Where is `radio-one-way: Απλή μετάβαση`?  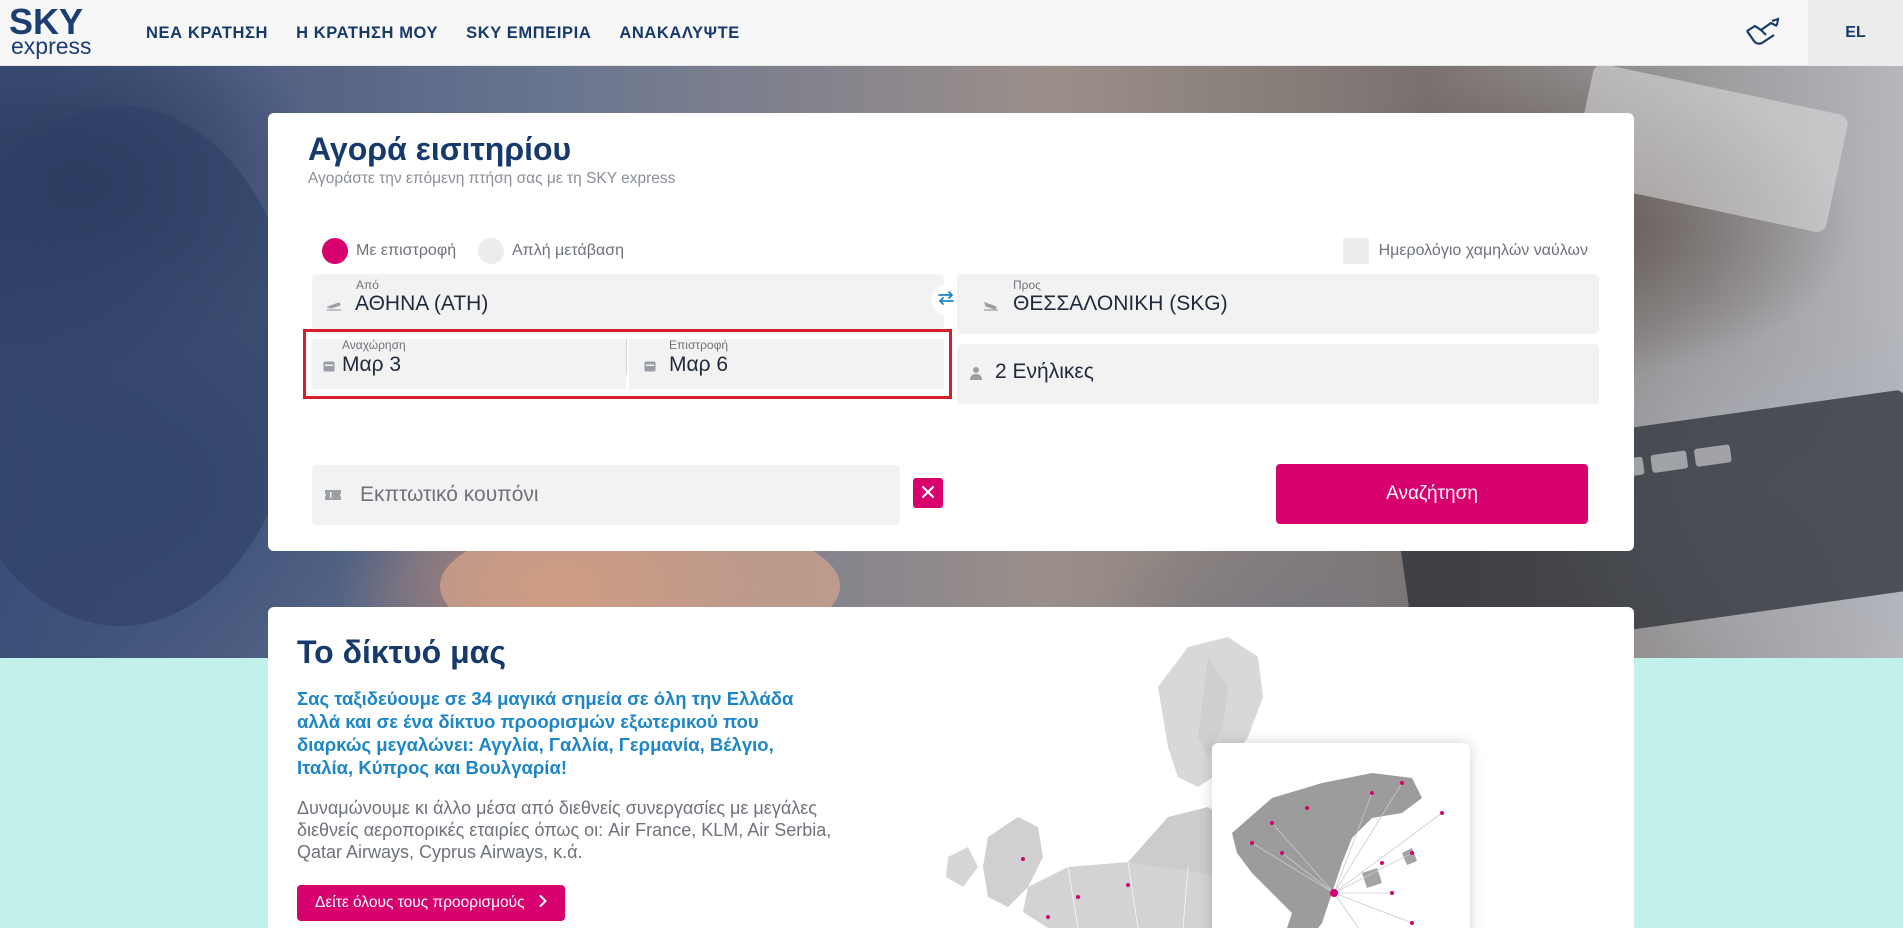 radio-one-way: Απλή μετάβαση is located at coordinates (551, 251).